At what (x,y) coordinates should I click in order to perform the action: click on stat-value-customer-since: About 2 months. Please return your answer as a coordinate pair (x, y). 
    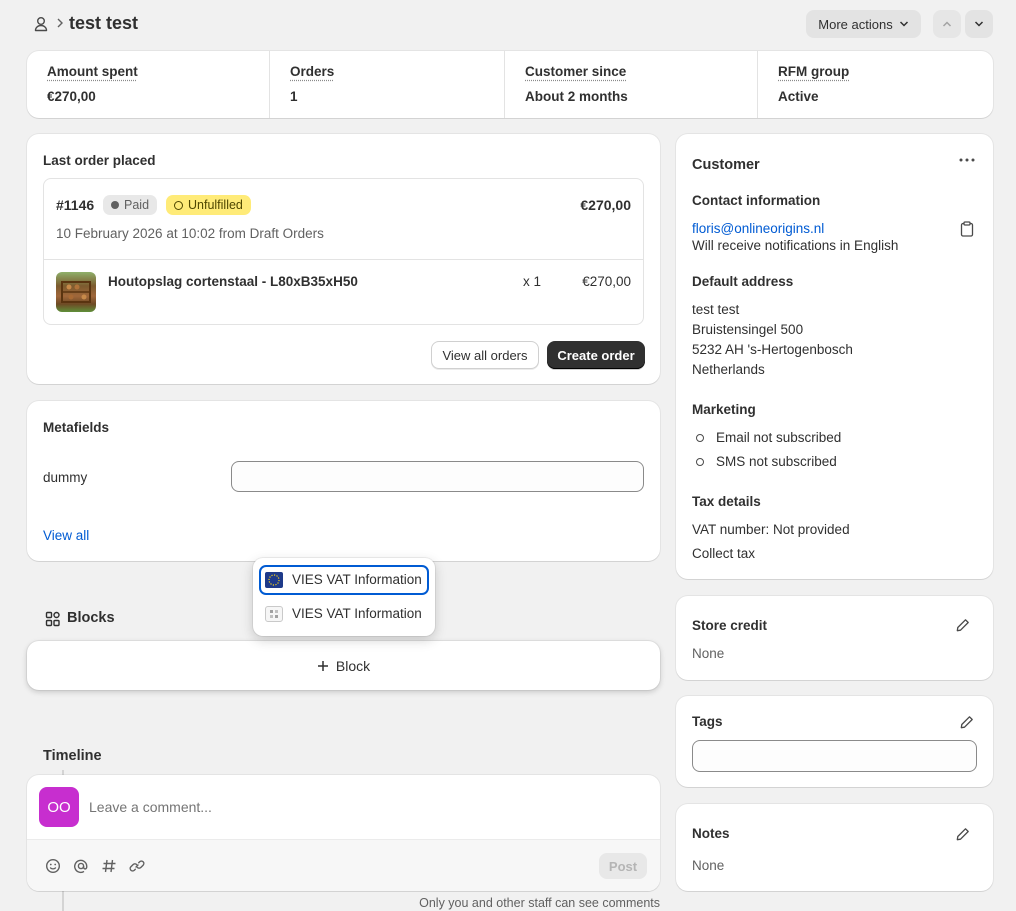
    Looking at the image, I should click on (576, 96).